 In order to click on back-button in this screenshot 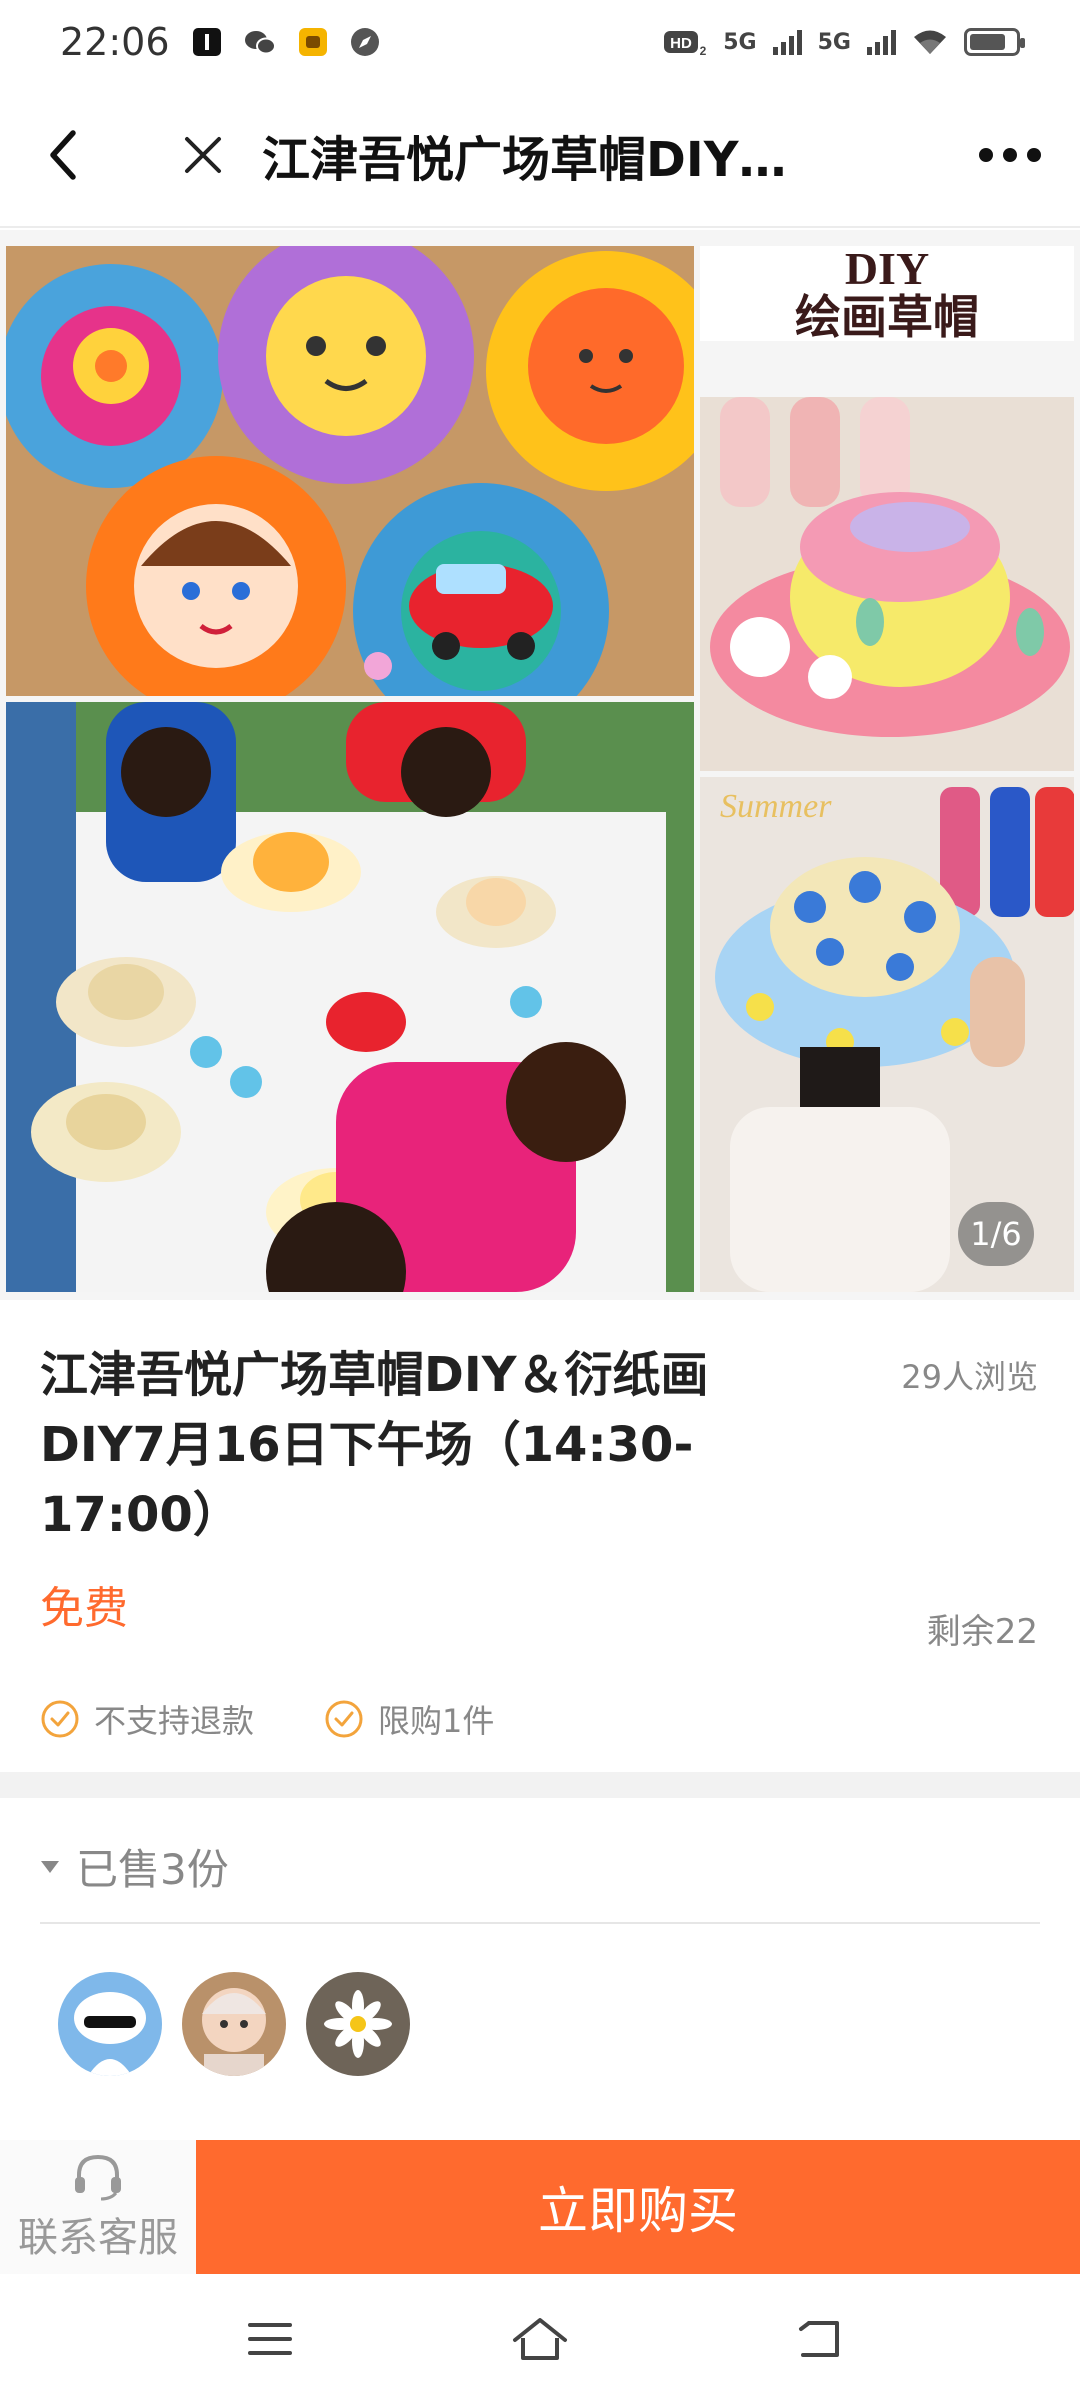, I will do `click(63, 155)`.